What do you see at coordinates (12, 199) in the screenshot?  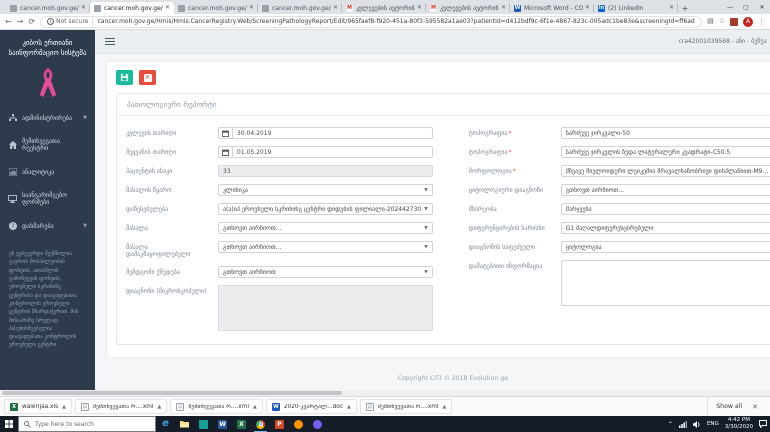 I see `desktop-icon` at bounding box center [12, 199].